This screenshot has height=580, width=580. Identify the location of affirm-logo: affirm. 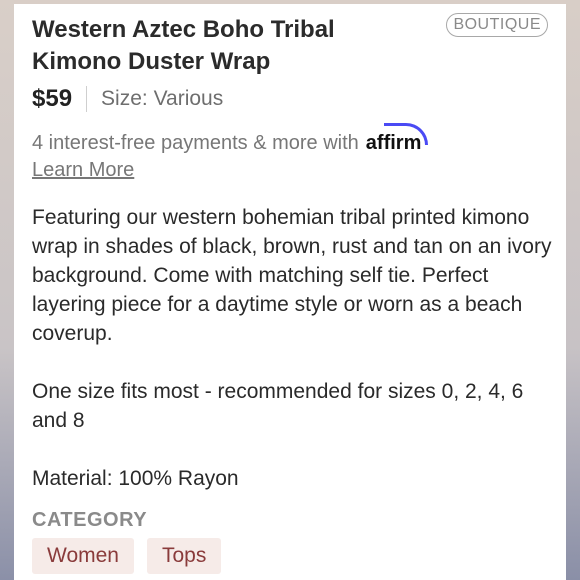
(397, 139).